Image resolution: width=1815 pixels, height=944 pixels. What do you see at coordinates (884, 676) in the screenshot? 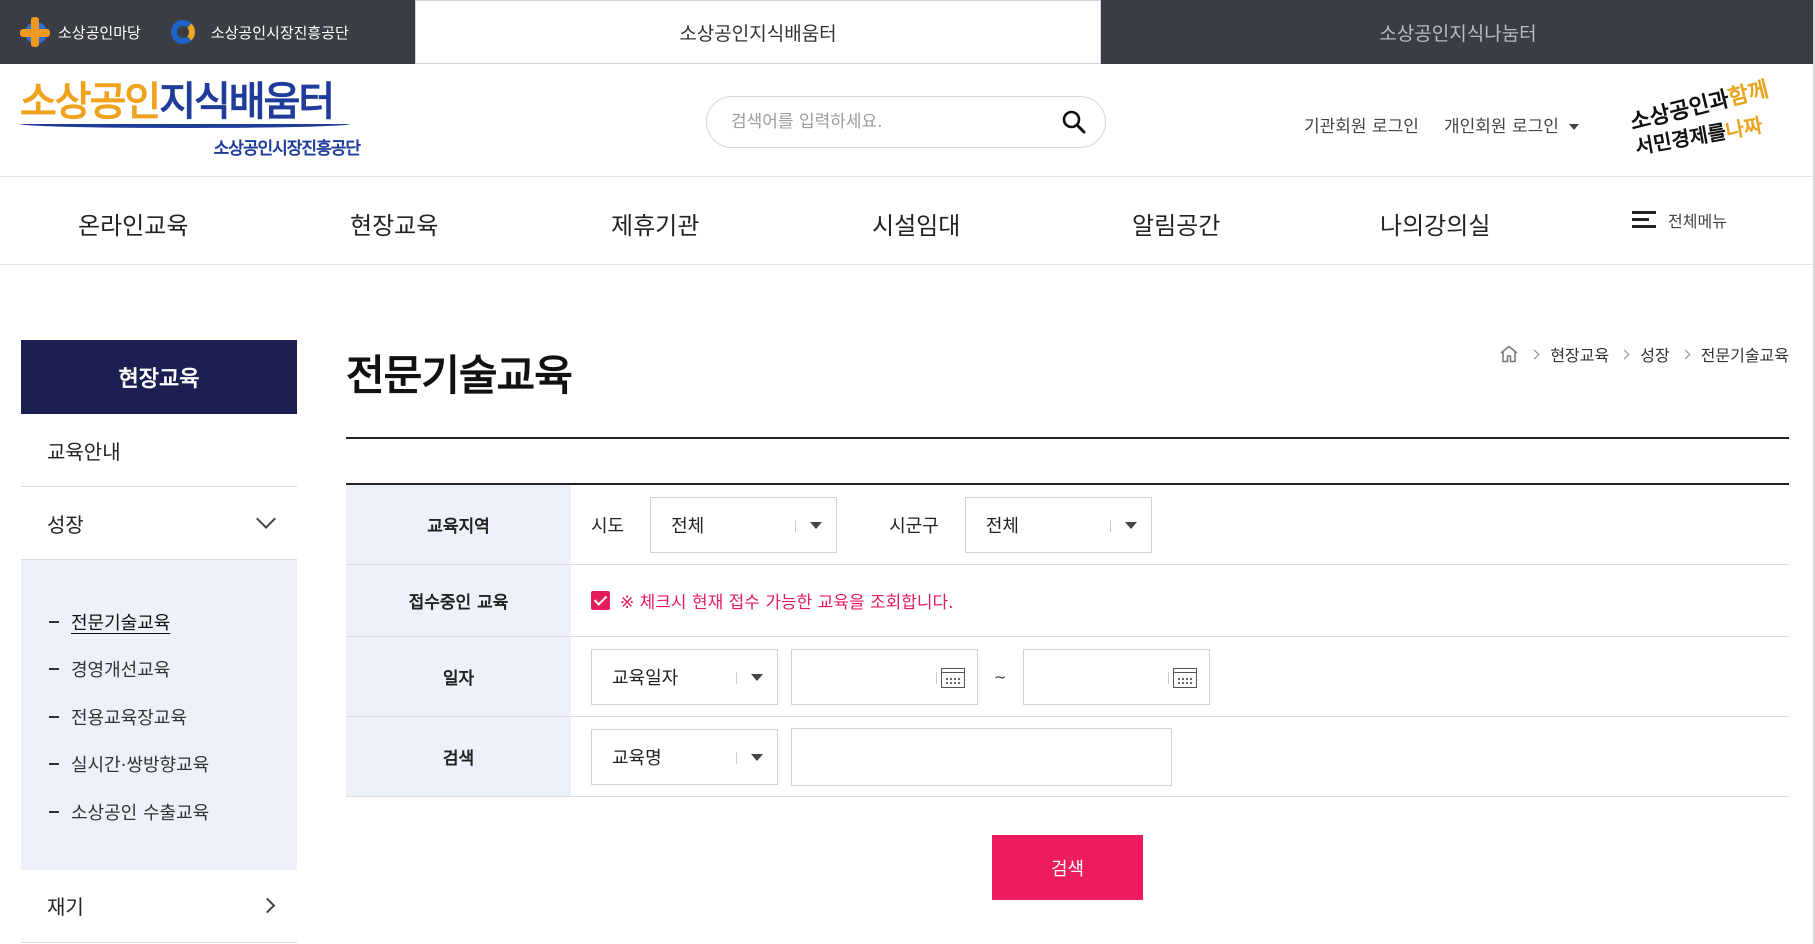
I see `start-date-input` at bounding box center [884, 676].